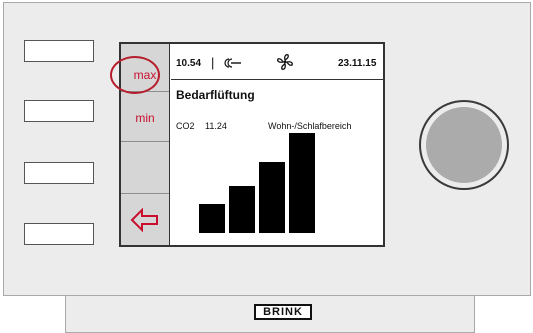 Image resolution: width=533 pixels, height=333 pixels. I want to click on rotary-knob-center, so click(464, 145).